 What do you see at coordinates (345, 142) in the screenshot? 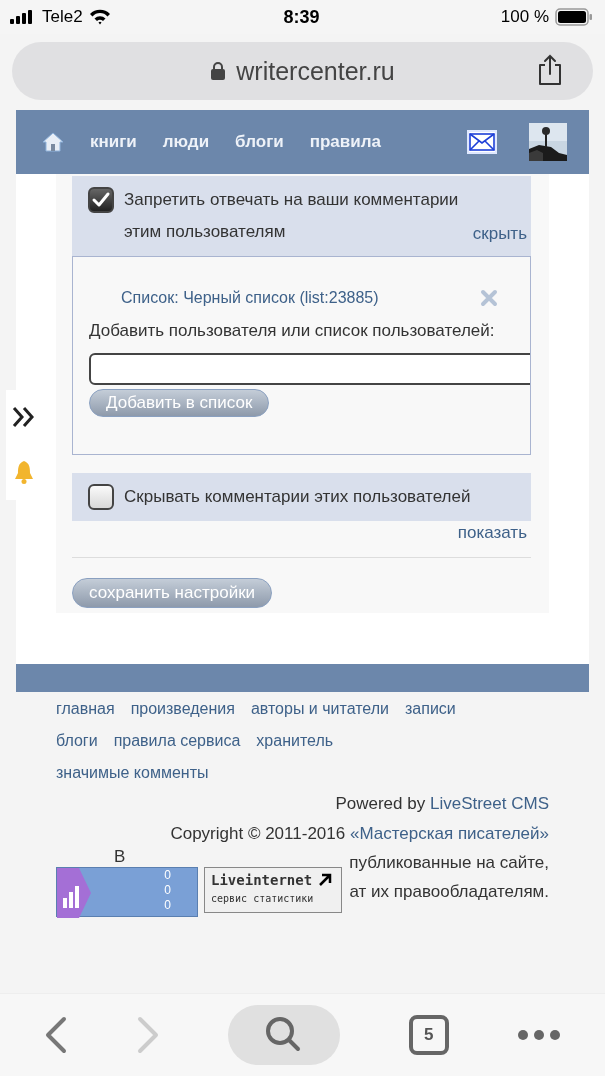
I see `nav-link: правила` at bounding box center [345, 142].